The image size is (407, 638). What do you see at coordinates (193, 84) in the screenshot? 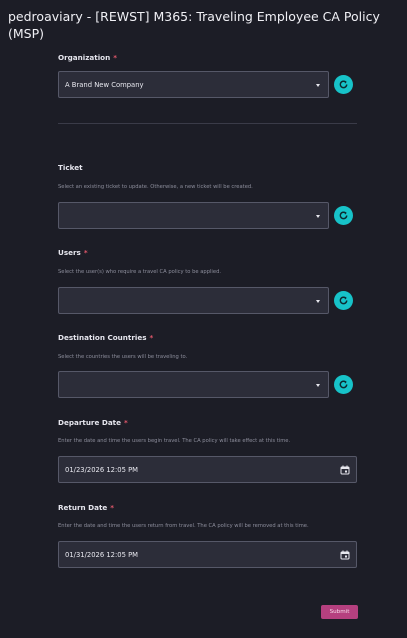
I see `organization-select: A Brand New Company` at bounding box center [193, 84].